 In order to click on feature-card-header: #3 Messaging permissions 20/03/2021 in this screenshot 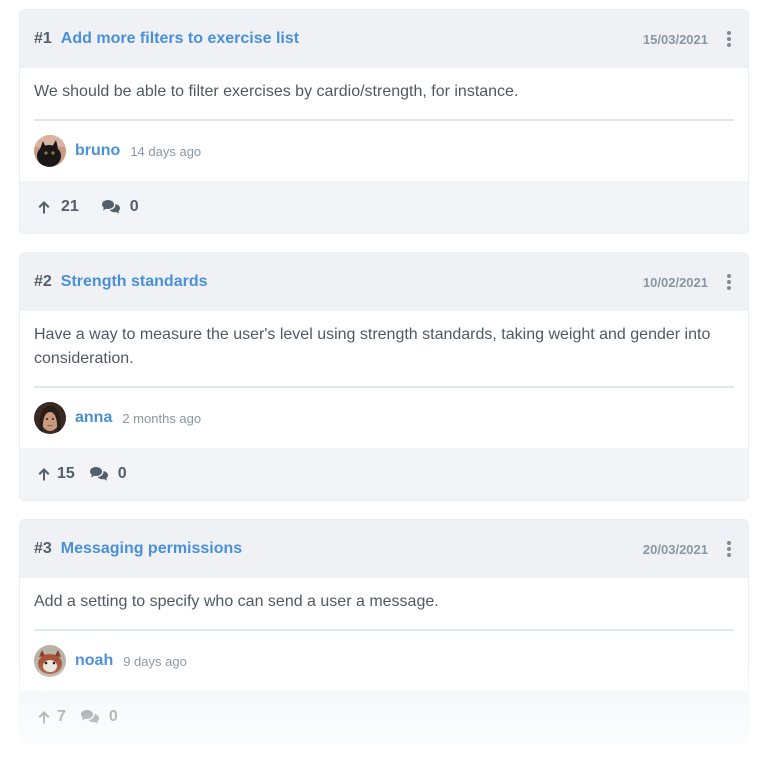, I will do `click(384, 549)`.